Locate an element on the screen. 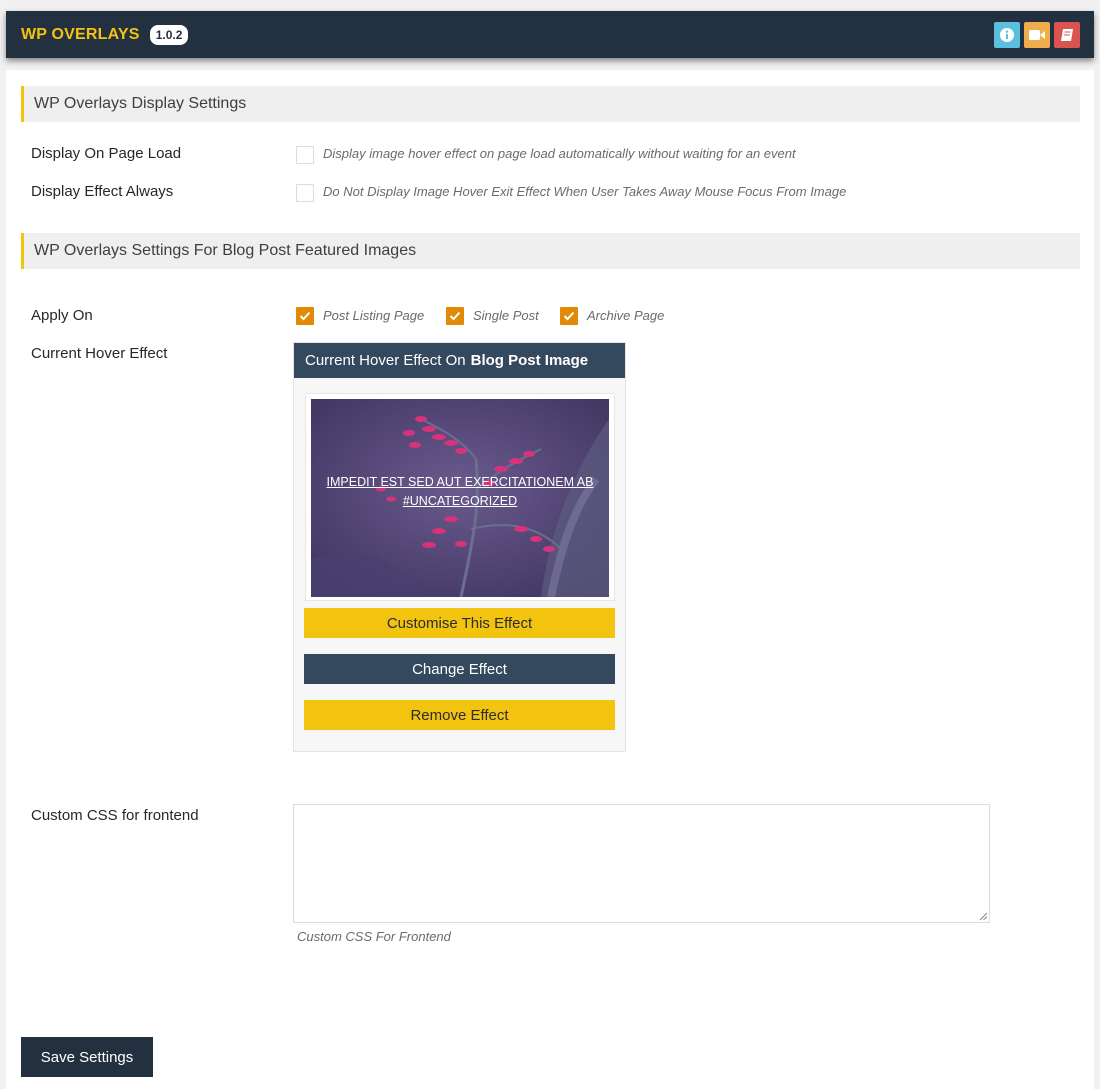 The height and width of the screenshot is (1089, 1100). single-post-label: Single Post is located at coordinates (506, 315).